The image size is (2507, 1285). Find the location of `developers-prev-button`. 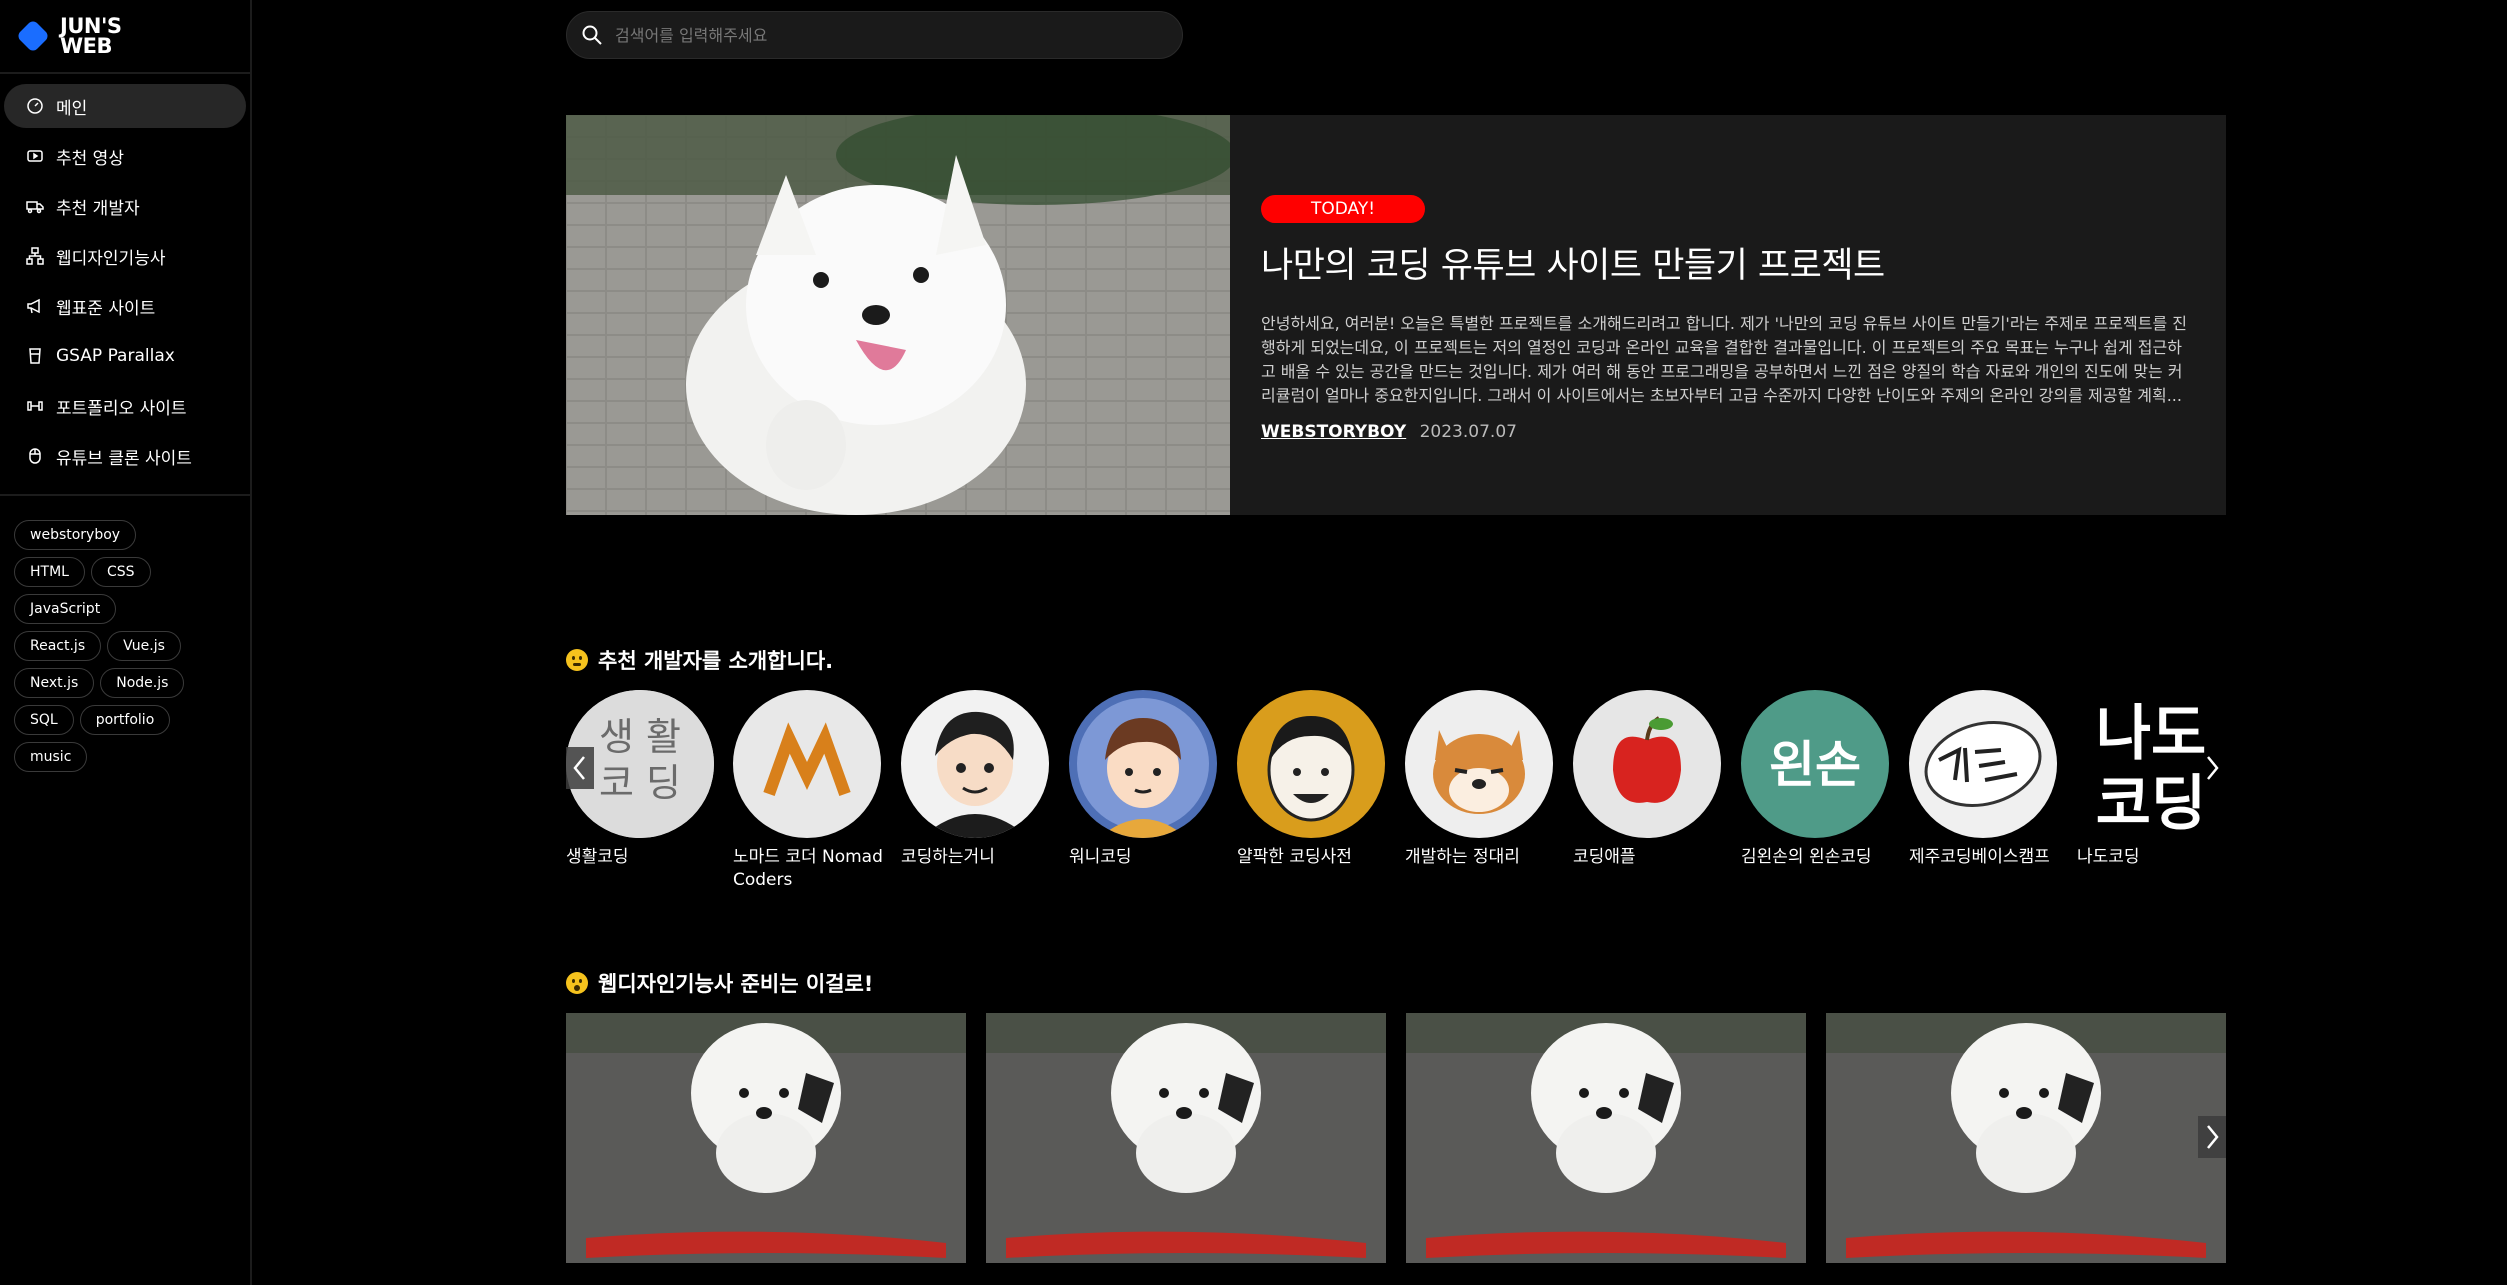

developers-prev-button is located at coordinates (580, 768).